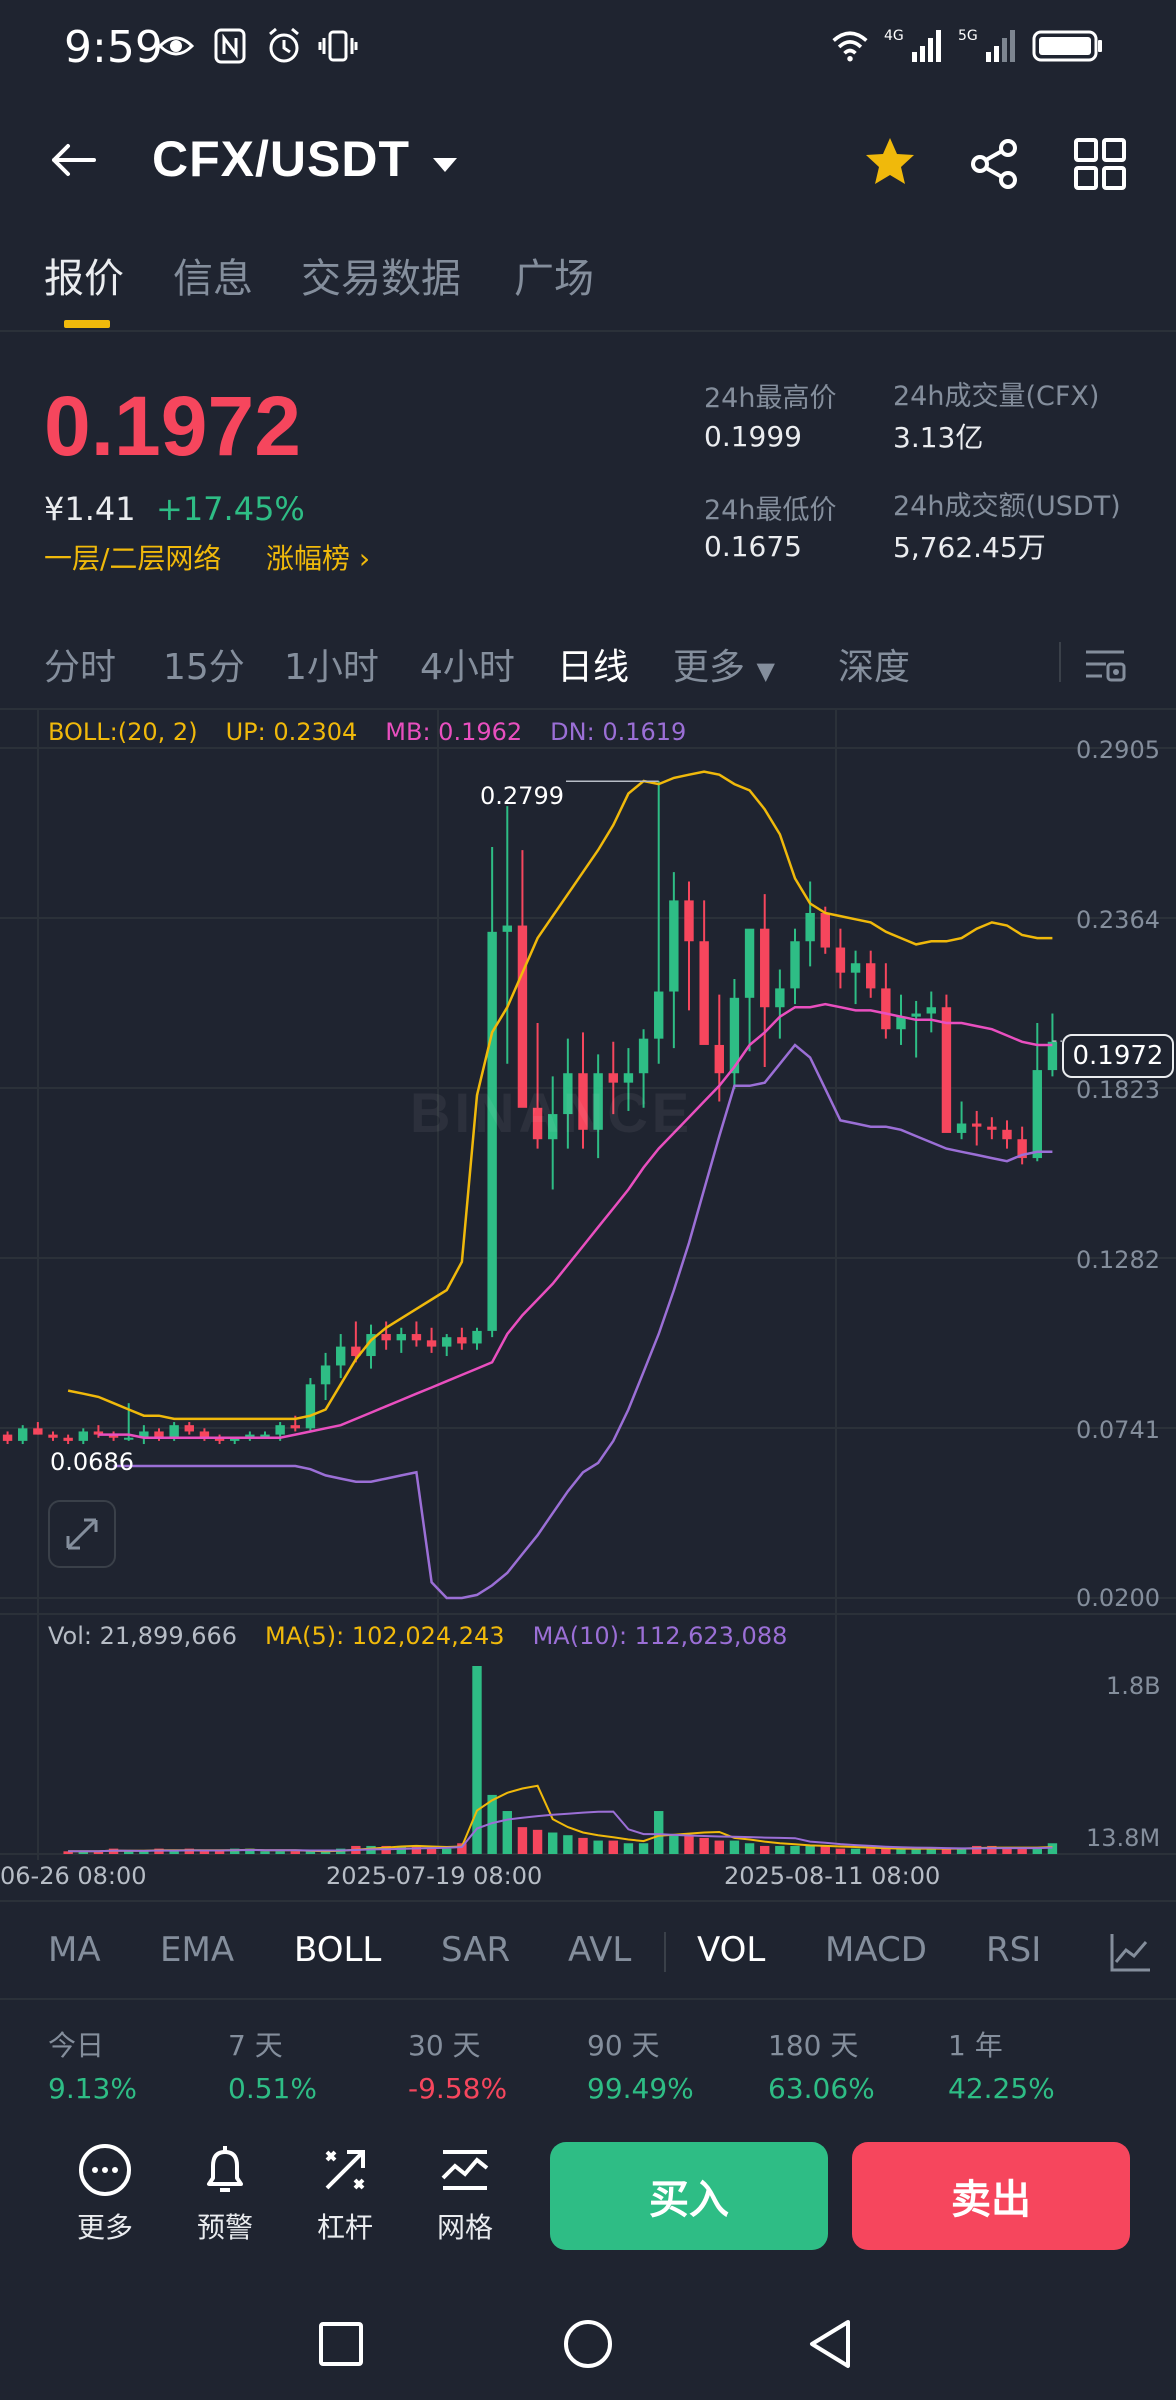  I want to click on indicator-avl: AVL, so click(599, 1950).